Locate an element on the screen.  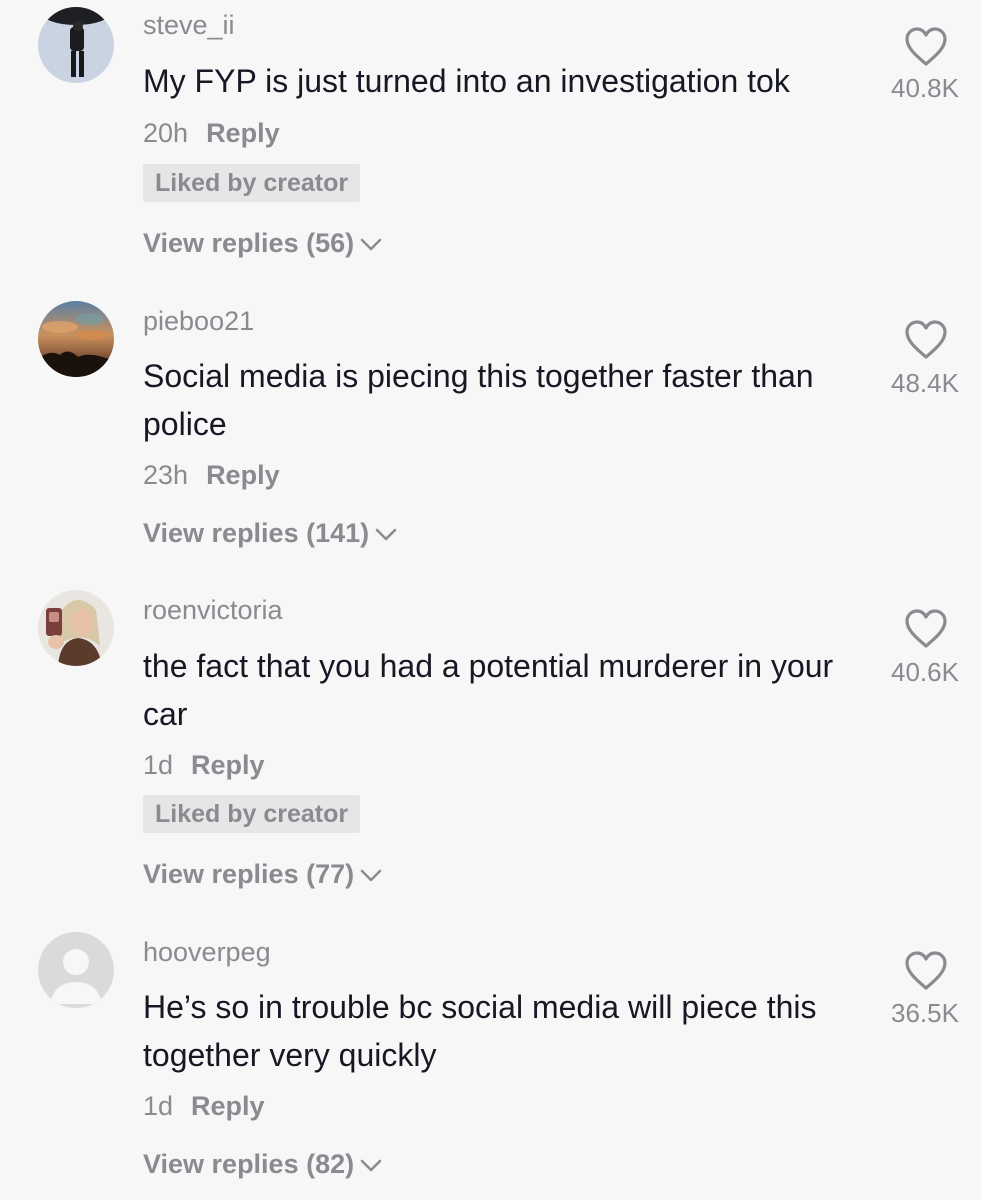
avatar-selfie-icon is located at coordinates (76, 628).